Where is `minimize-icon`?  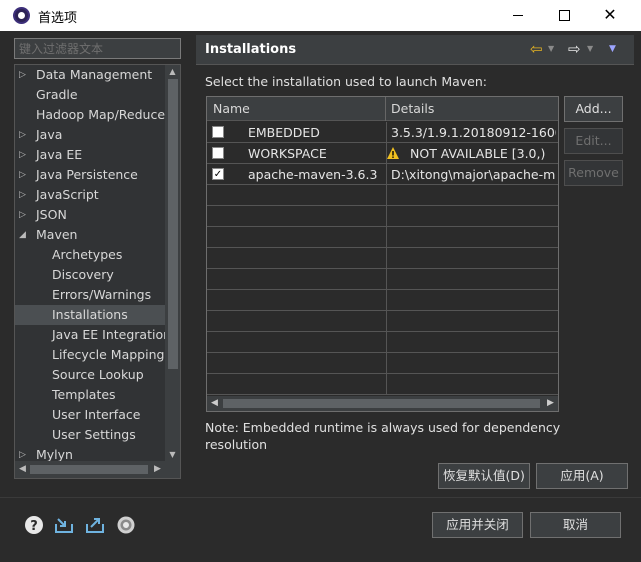
minimize-icon is located at coordinates (518, 15).